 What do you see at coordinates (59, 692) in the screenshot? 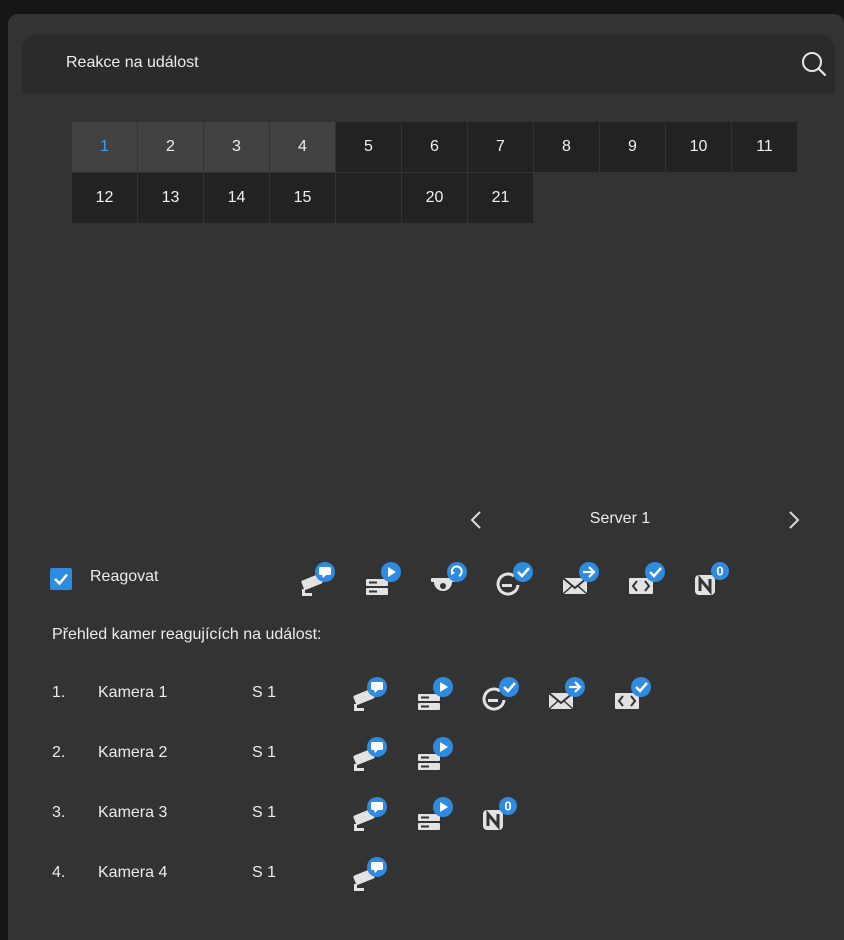
I see `camera-index: 1.` at bounding box center [59, 692].